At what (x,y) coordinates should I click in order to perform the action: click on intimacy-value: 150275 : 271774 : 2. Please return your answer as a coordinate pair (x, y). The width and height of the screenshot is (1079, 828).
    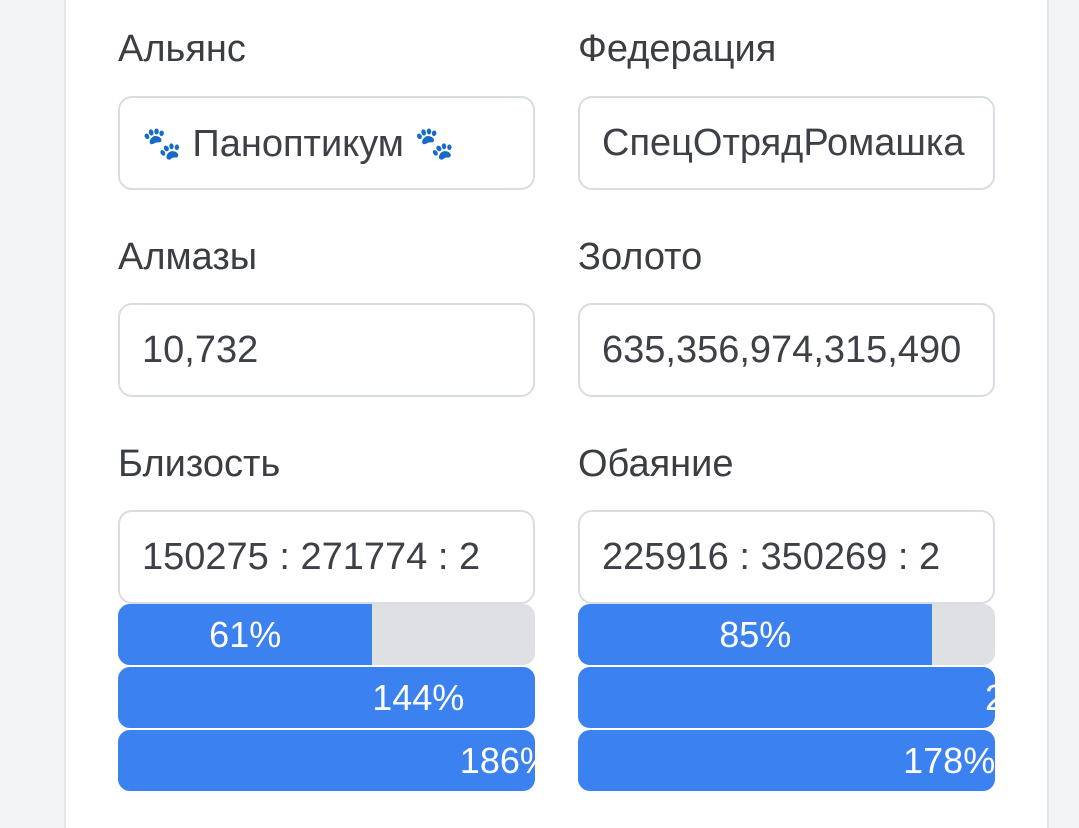
    Looking at the image, I should click on (311, 557).